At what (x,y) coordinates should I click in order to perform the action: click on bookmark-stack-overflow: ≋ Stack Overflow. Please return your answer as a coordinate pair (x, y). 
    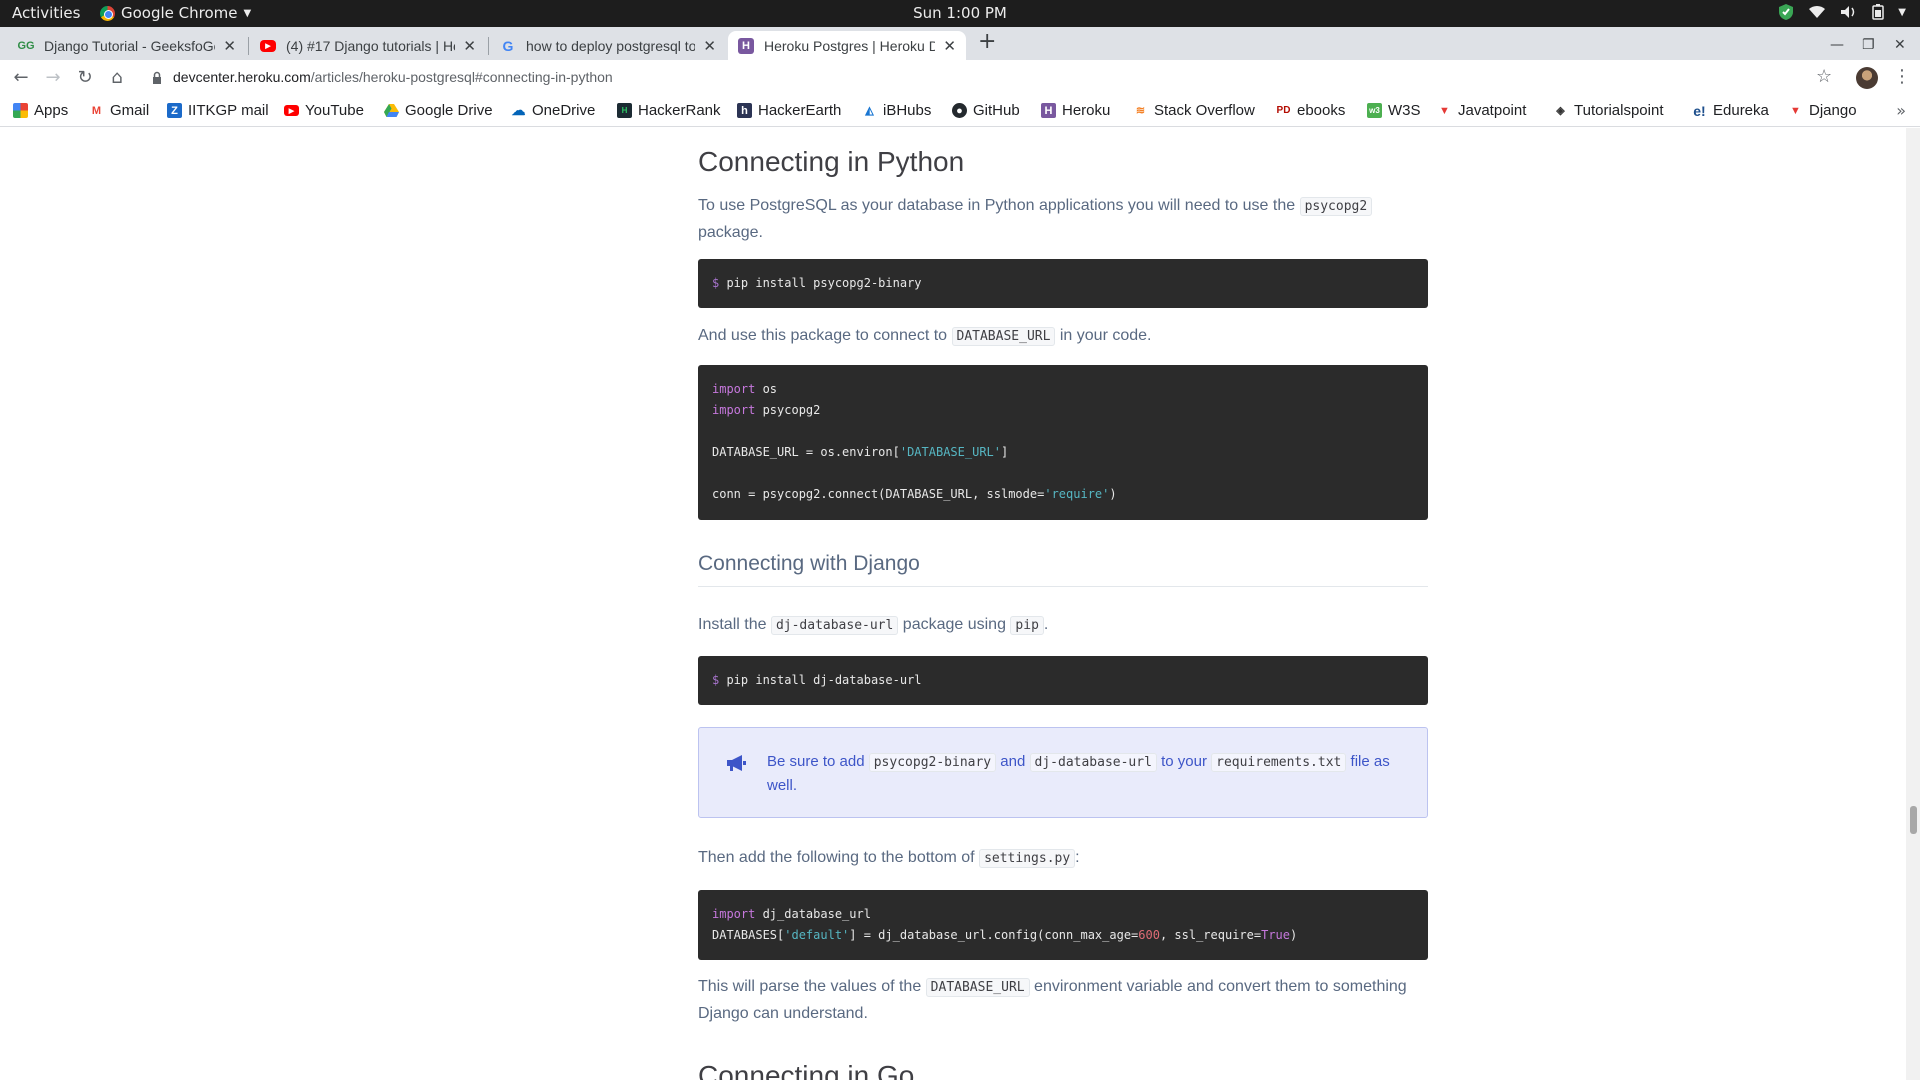
    Looking at the image, I should click on (1194, 110).